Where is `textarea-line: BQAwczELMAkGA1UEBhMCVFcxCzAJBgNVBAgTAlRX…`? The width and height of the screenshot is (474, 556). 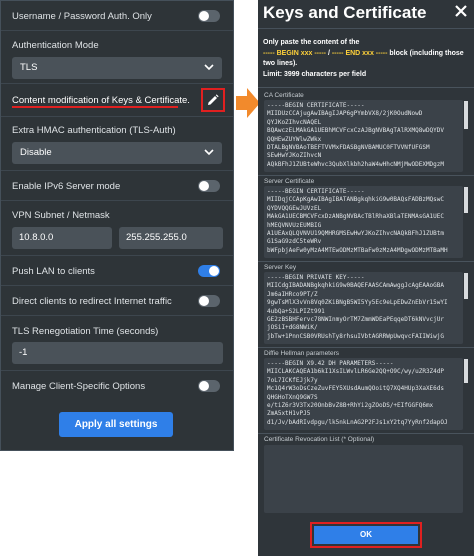 textarea-line: BQAwczELMAkGA1UEBhMCVFcxCzAJBgNVBAgTAlRX… is located at coordinates (356, 131).